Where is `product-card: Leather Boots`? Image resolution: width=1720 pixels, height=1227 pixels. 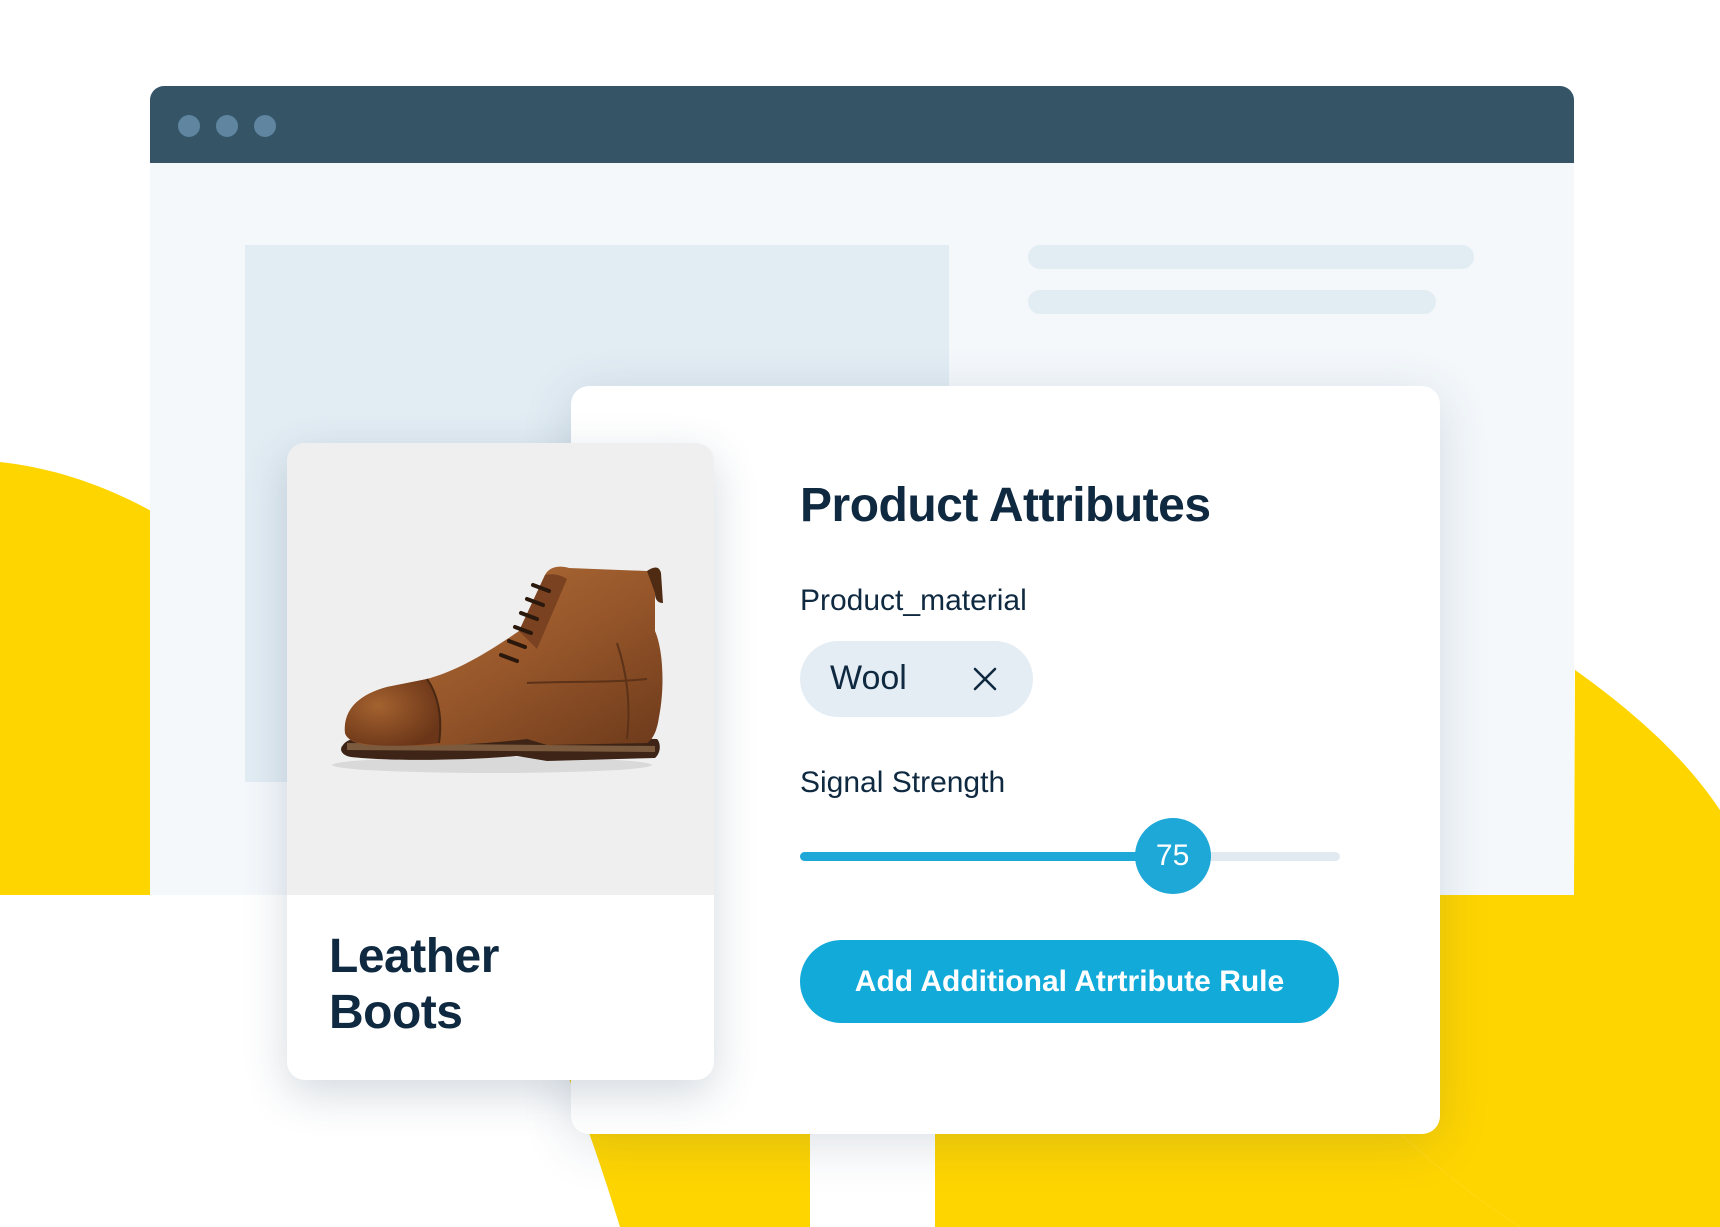
product-card: Leather Boots is located at coordinates (500, 761).